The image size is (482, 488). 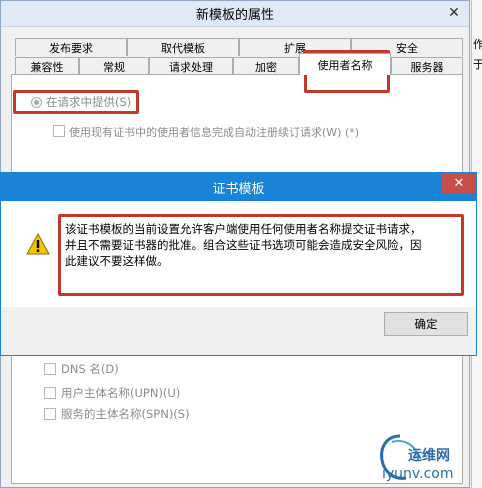 I want to click on cert-dialog-title: 证书模板, so click(x=238, y=189).